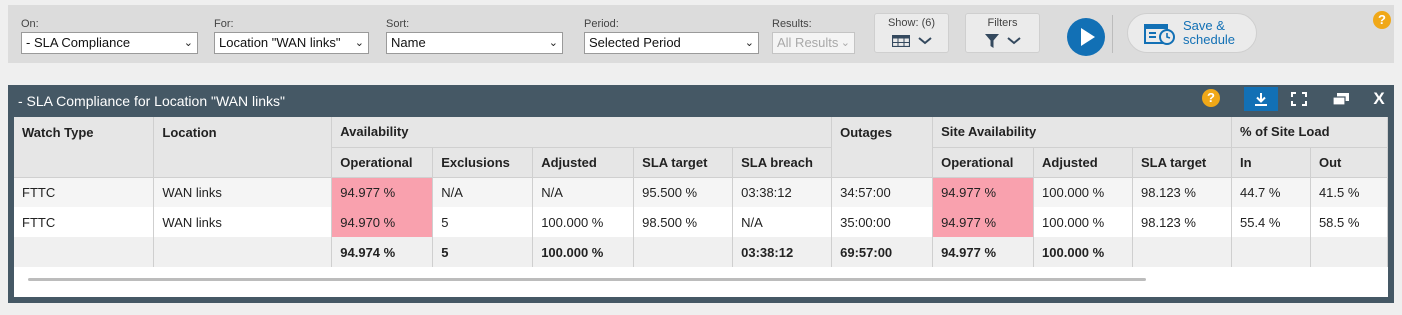 This screenshot has width=1402, height=315. What do you see at coordinates (1182, 192) in the screenshot?
I see `cell-sa-sla-target: 98.123 %` at bounding box center [1182, 192].